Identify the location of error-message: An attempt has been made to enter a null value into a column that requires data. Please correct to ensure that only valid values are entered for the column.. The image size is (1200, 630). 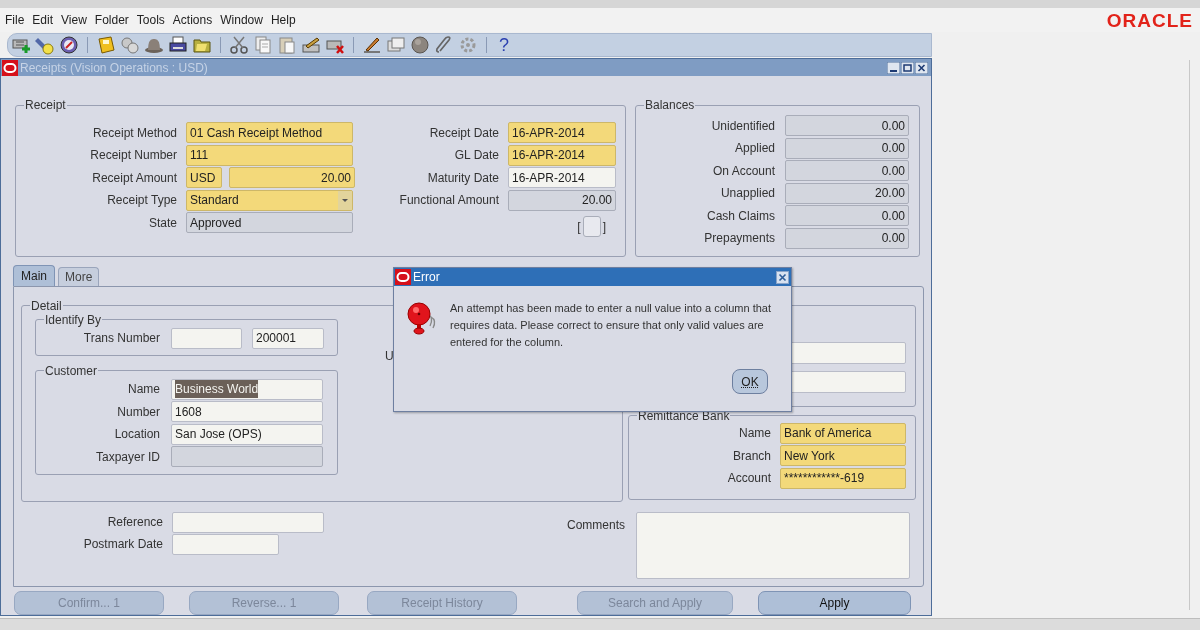
(611, 325).